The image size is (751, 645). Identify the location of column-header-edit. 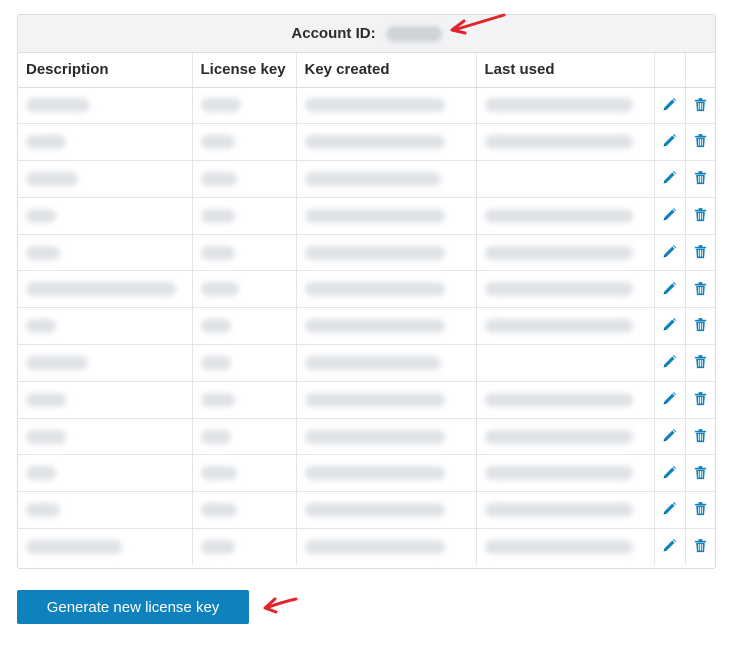
(670, 70).